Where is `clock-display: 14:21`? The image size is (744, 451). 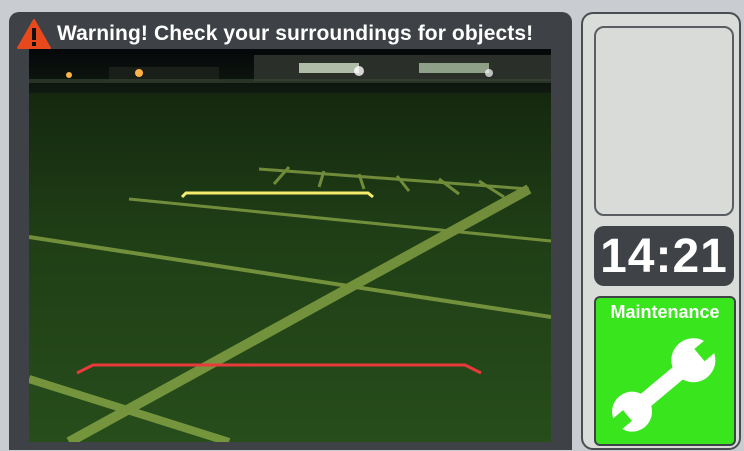 clock-display: 14:21 is located at coordinates (664, 256).